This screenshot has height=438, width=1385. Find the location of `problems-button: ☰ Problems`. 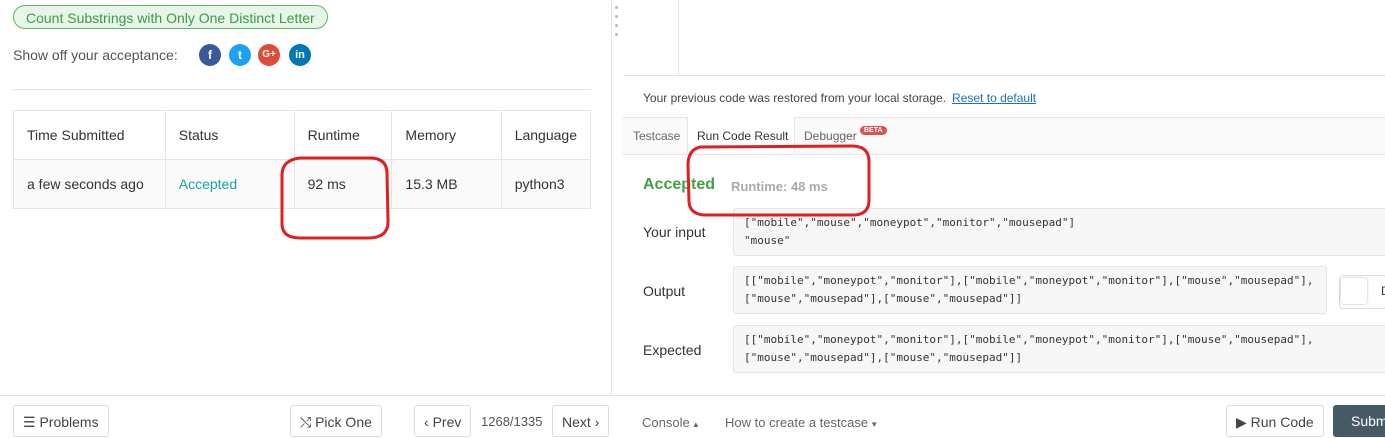

problems-button: ☰ Problems is located at coordinates (61, 421).